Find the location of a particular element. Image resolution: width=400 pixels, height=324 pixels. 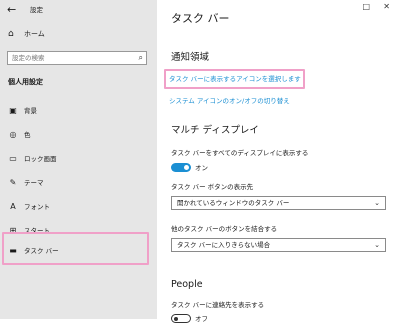

font-icon: A is located at coordinates (13, 206).